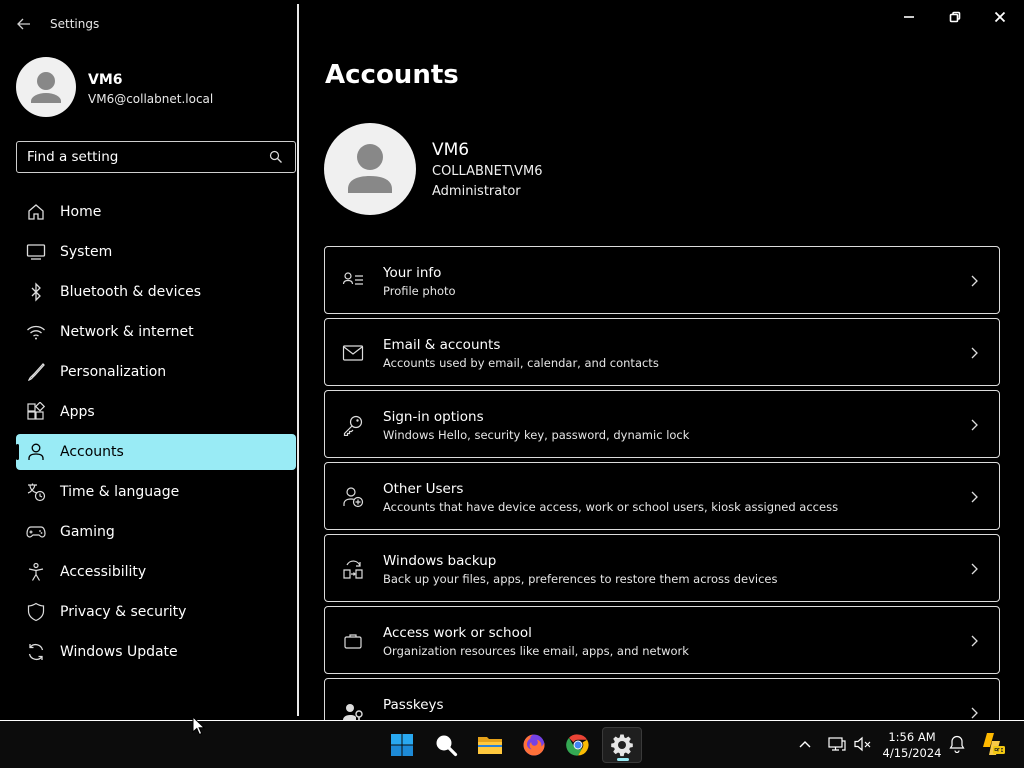  Describe the element at coordinates (534, 745) in the screenshot. I see `taskbar-firefox` at that location.